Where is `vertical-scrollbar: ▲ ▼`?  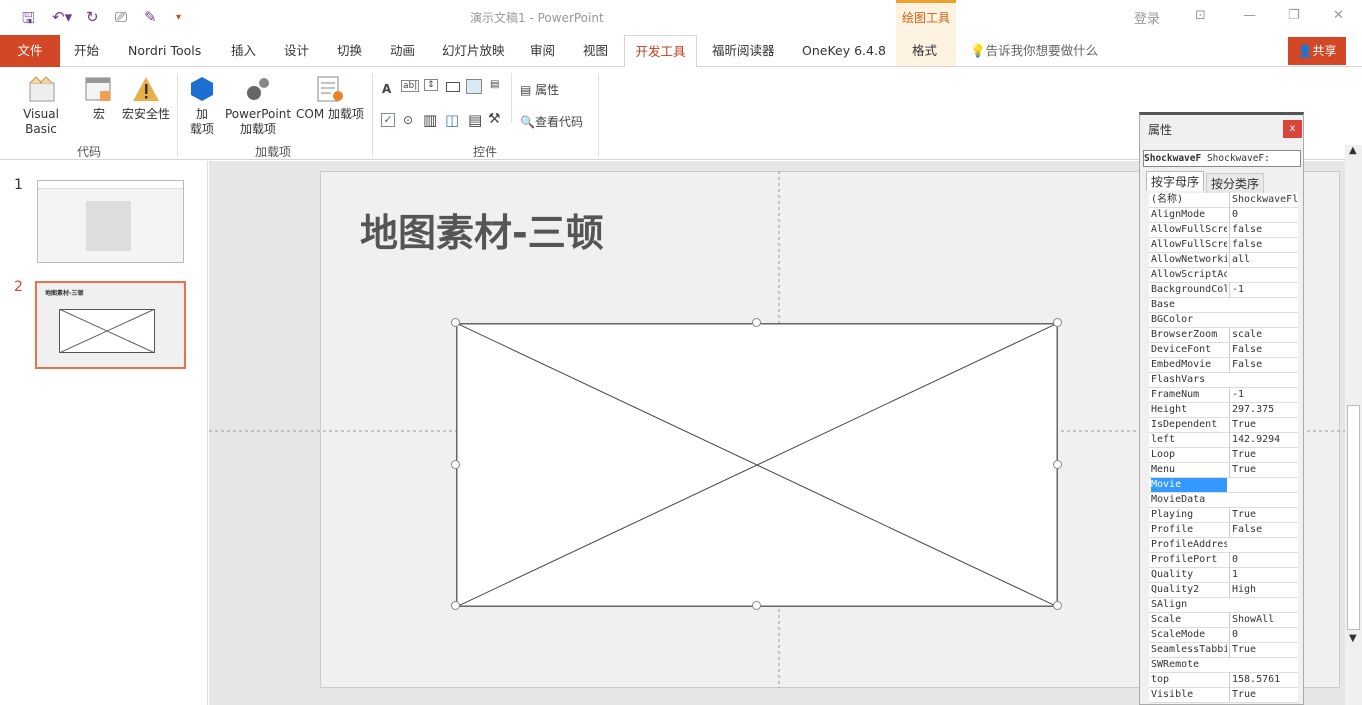 vertical-scrollbar: ▲ ▼ is located at coordinates (1353, 425).